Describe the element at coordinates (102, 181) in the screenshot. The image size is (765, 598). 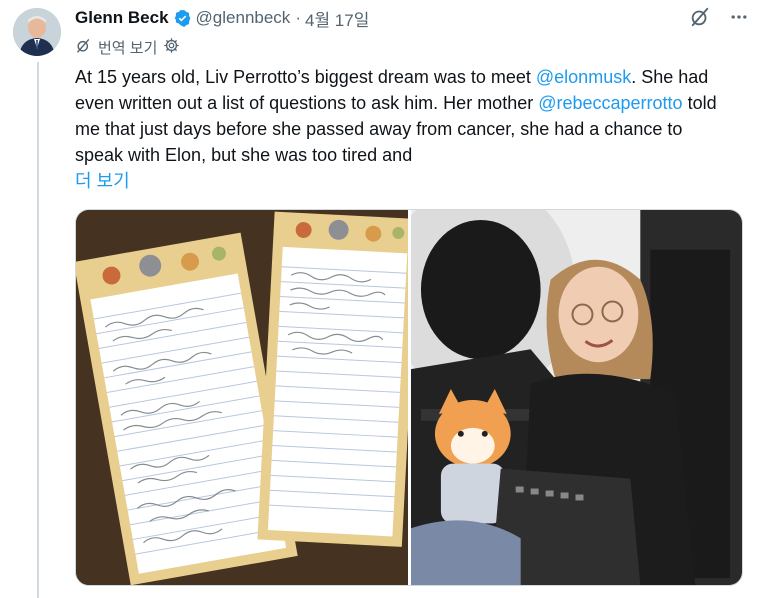
I see `show-more-link: 더 보기` at that location.